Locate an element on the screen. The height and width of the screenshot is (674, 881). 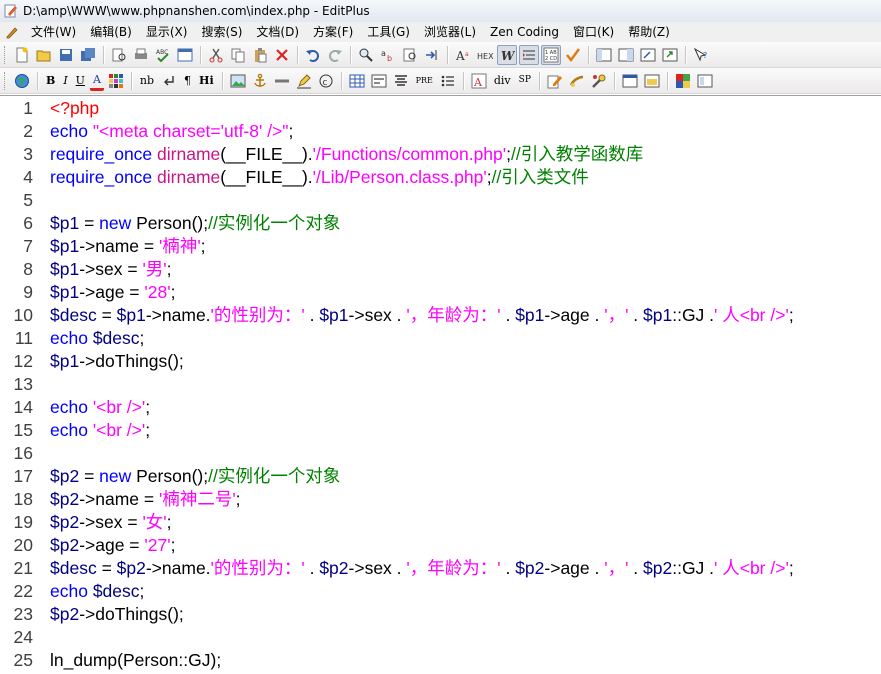
wrap-indent-icon is located at coordinates (529, 54).